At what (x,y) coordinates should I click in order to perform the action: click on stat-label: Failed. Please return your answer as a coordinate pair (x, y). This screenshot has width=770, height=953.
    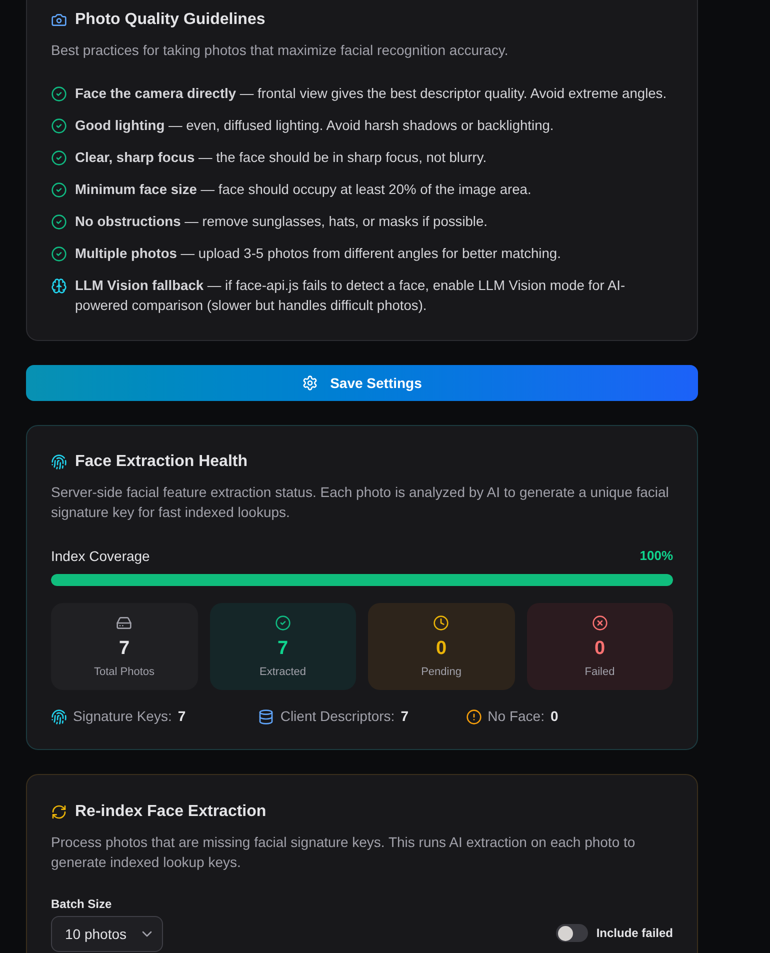
    Looking at the image, I should click on (599, 672).